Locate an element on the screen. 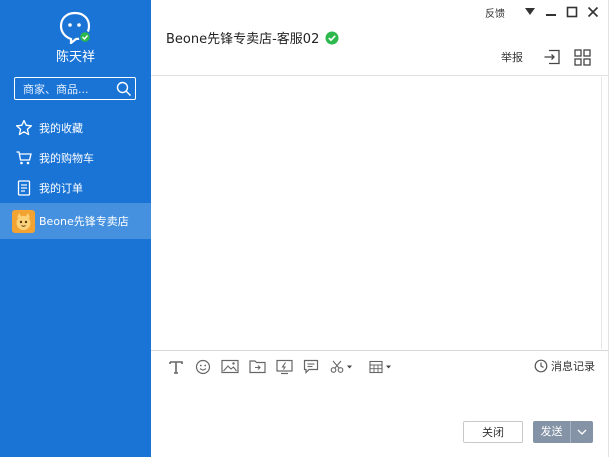 The height and width of the screenshot is (457, 609). clock-icon is located at coordinates (541, 366).